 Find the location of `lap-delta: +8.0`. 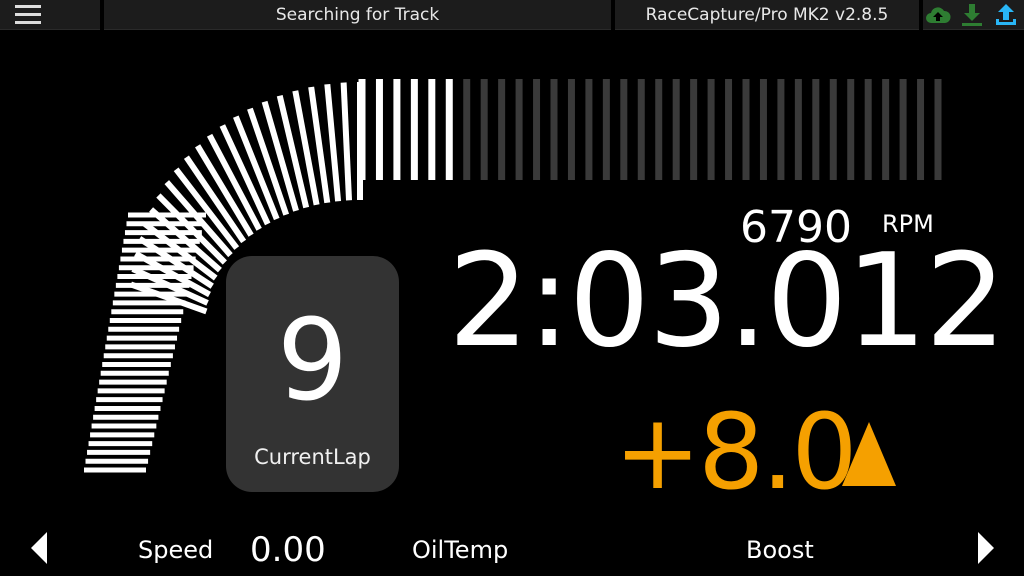

lap-delta: +8.0 is located at coordinates (736, 452).